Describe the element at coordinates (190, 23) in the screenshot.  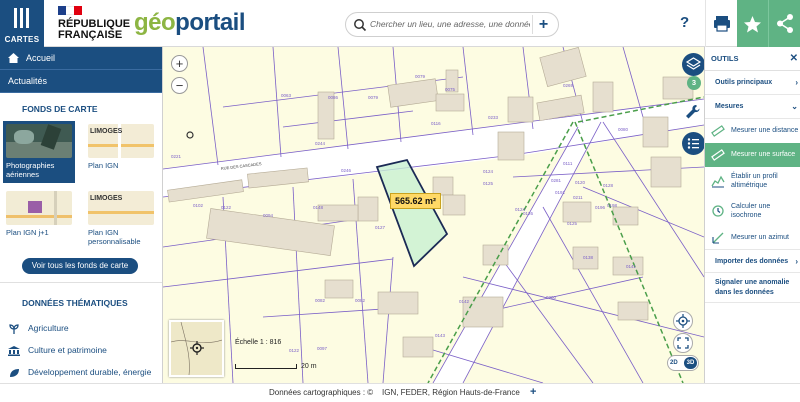
I see `geoportail-logo: géoportail` at that location.